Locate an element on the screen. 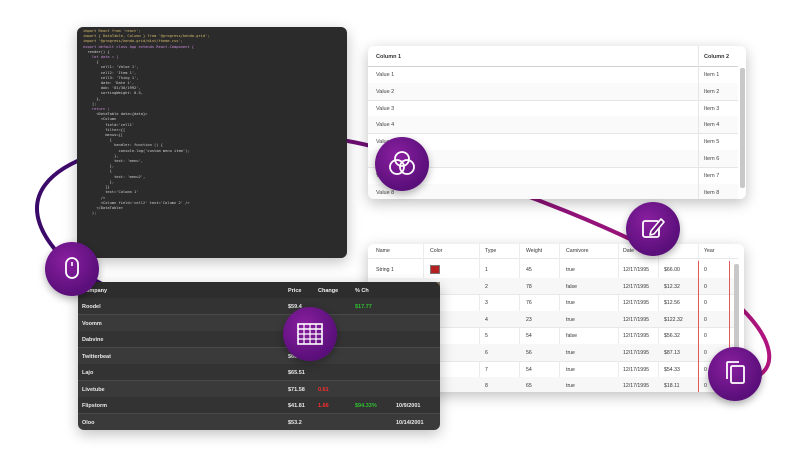 This screenshot has width=800, height=449. table-cell-price: $66.00 is located at coordinates (672, 270).